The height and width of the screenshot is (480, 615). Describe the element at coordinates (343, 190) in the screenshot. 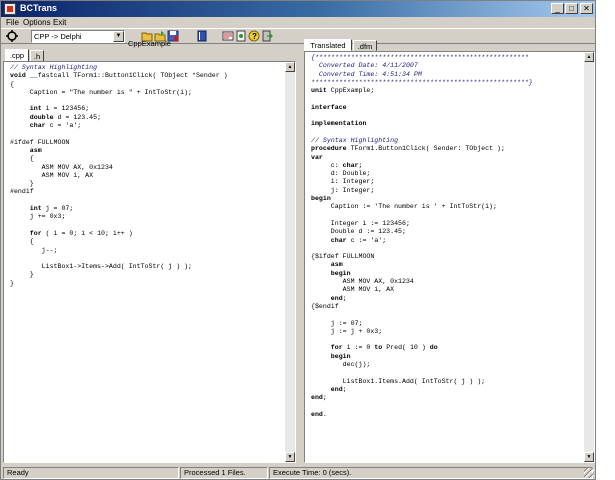

I see `code-line: j: Integer;` at that location.